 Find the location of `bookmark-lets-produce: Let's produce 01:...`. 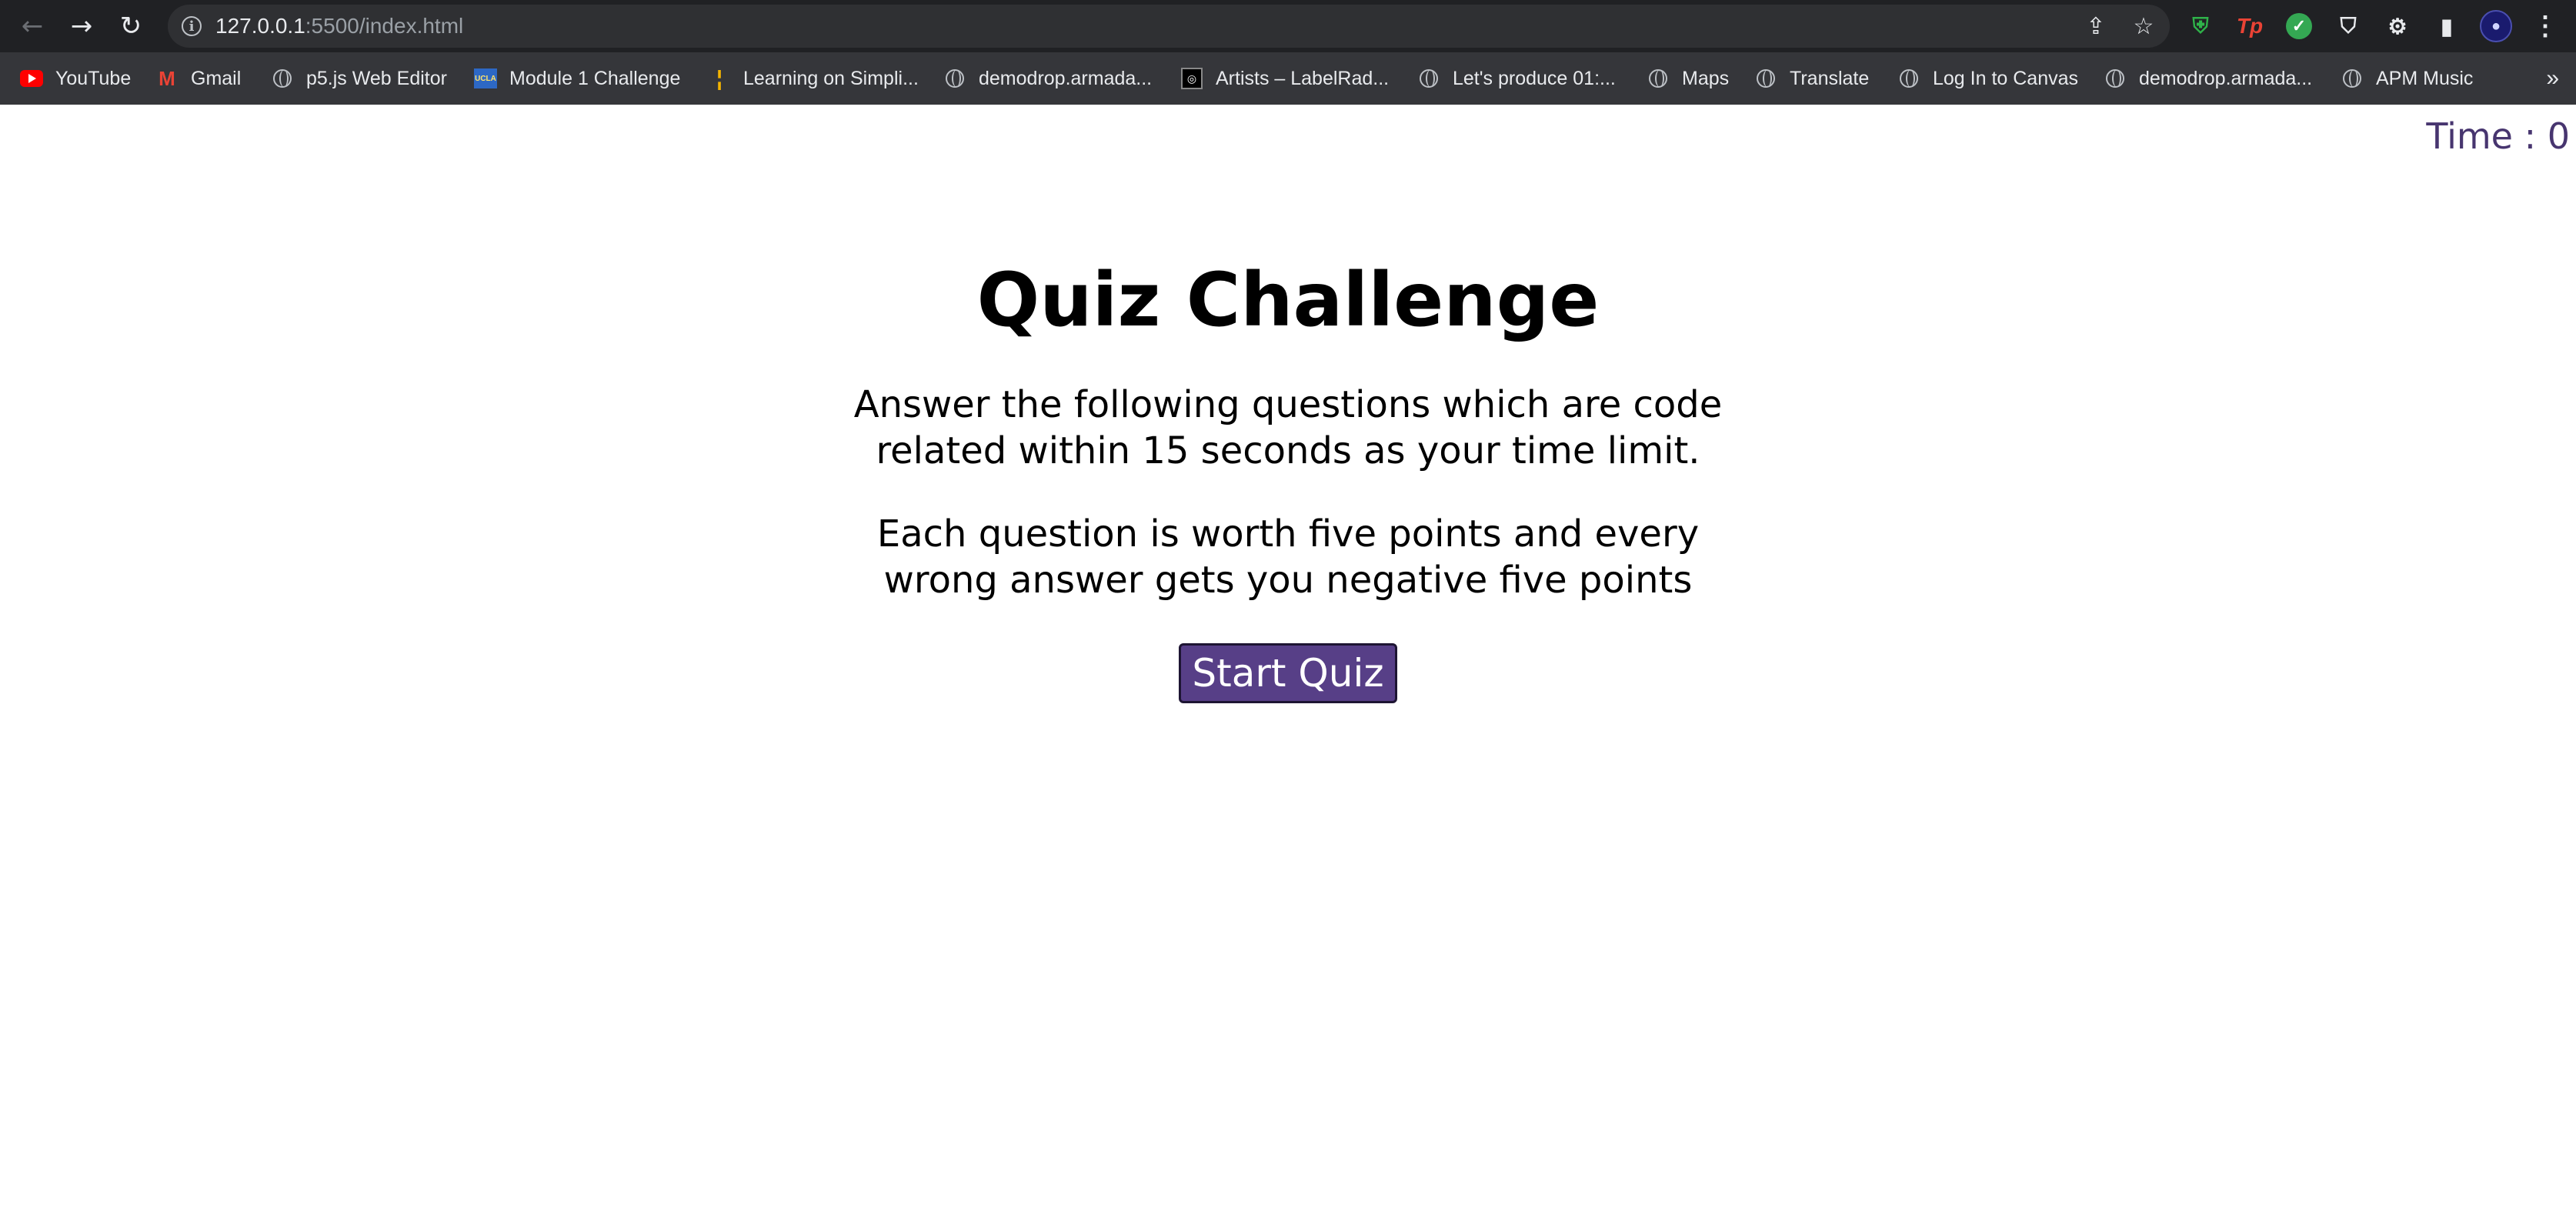

bookmark-lets-produce: Let's produce 01:... is located at coordinates (1517, 78).